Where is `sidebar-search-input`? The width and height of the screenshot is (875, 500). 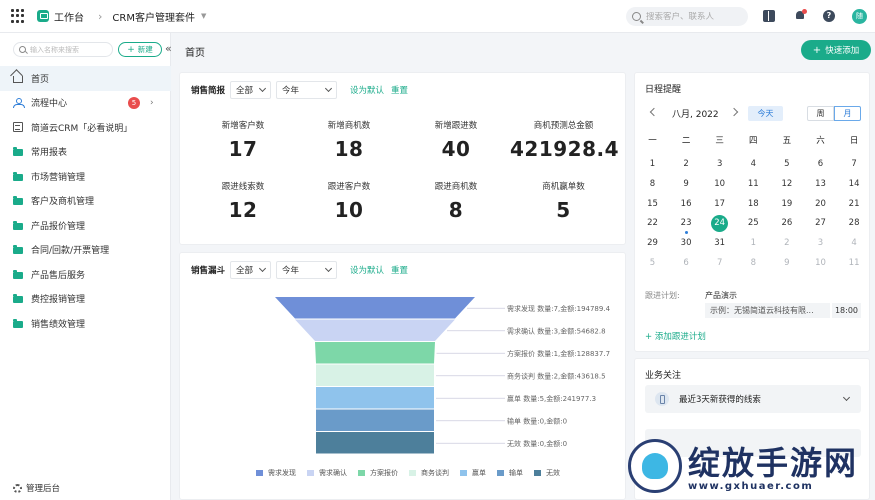
sidebar-search-input is located at coordinates (70, 49).